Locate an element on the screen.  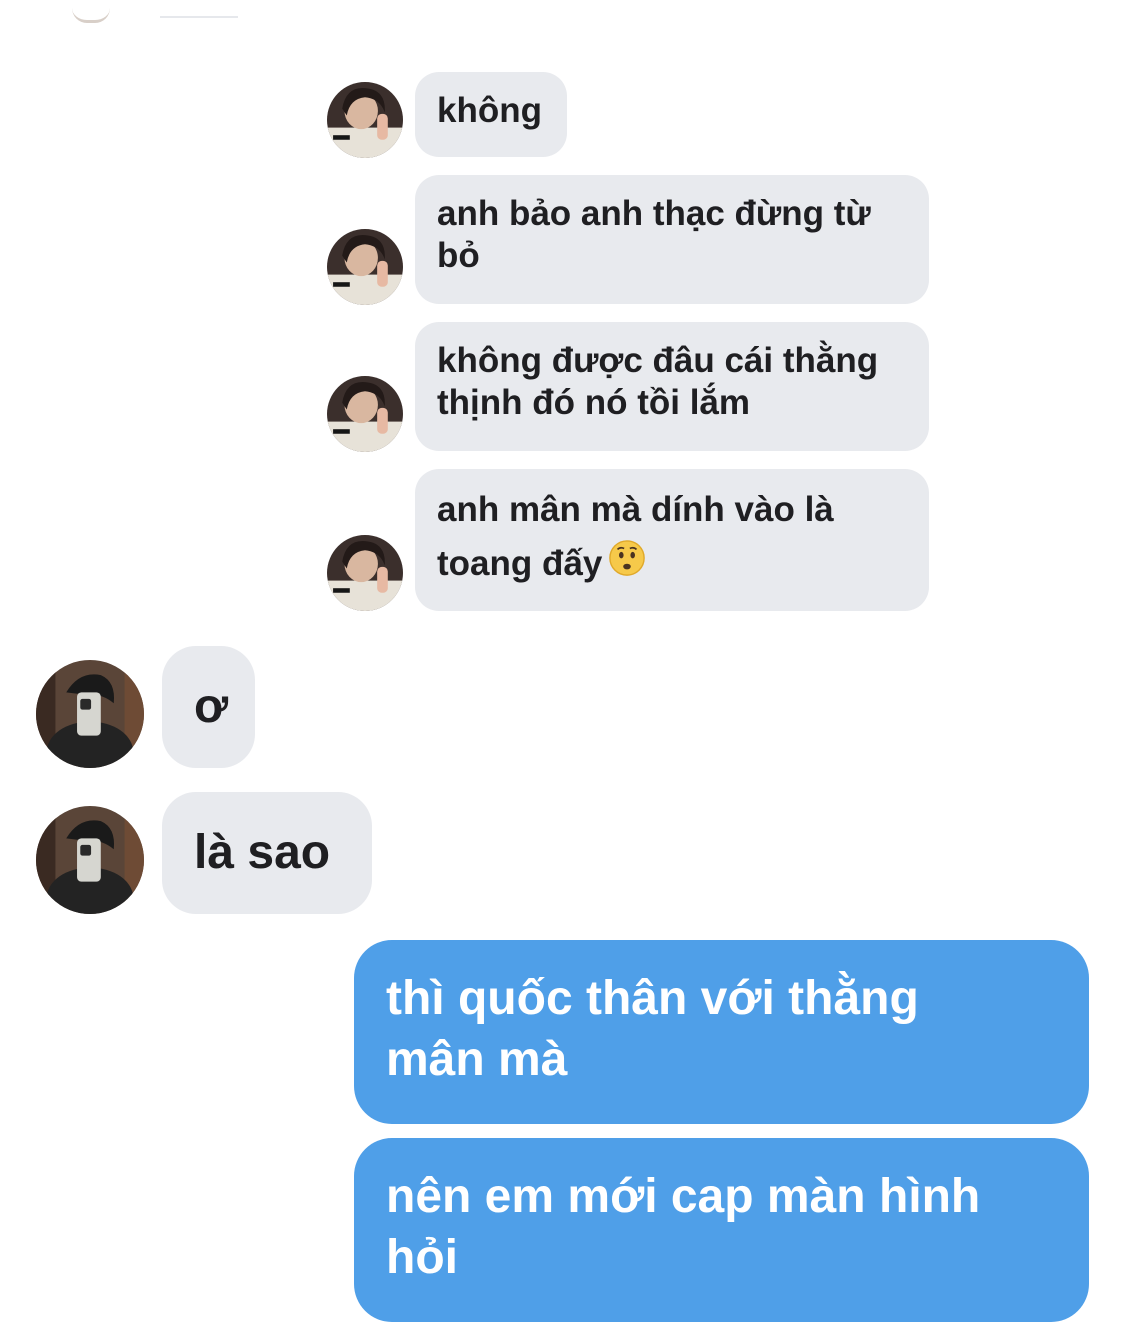
message-bubble-incoming: ơ is located at coordinates (208, 707).